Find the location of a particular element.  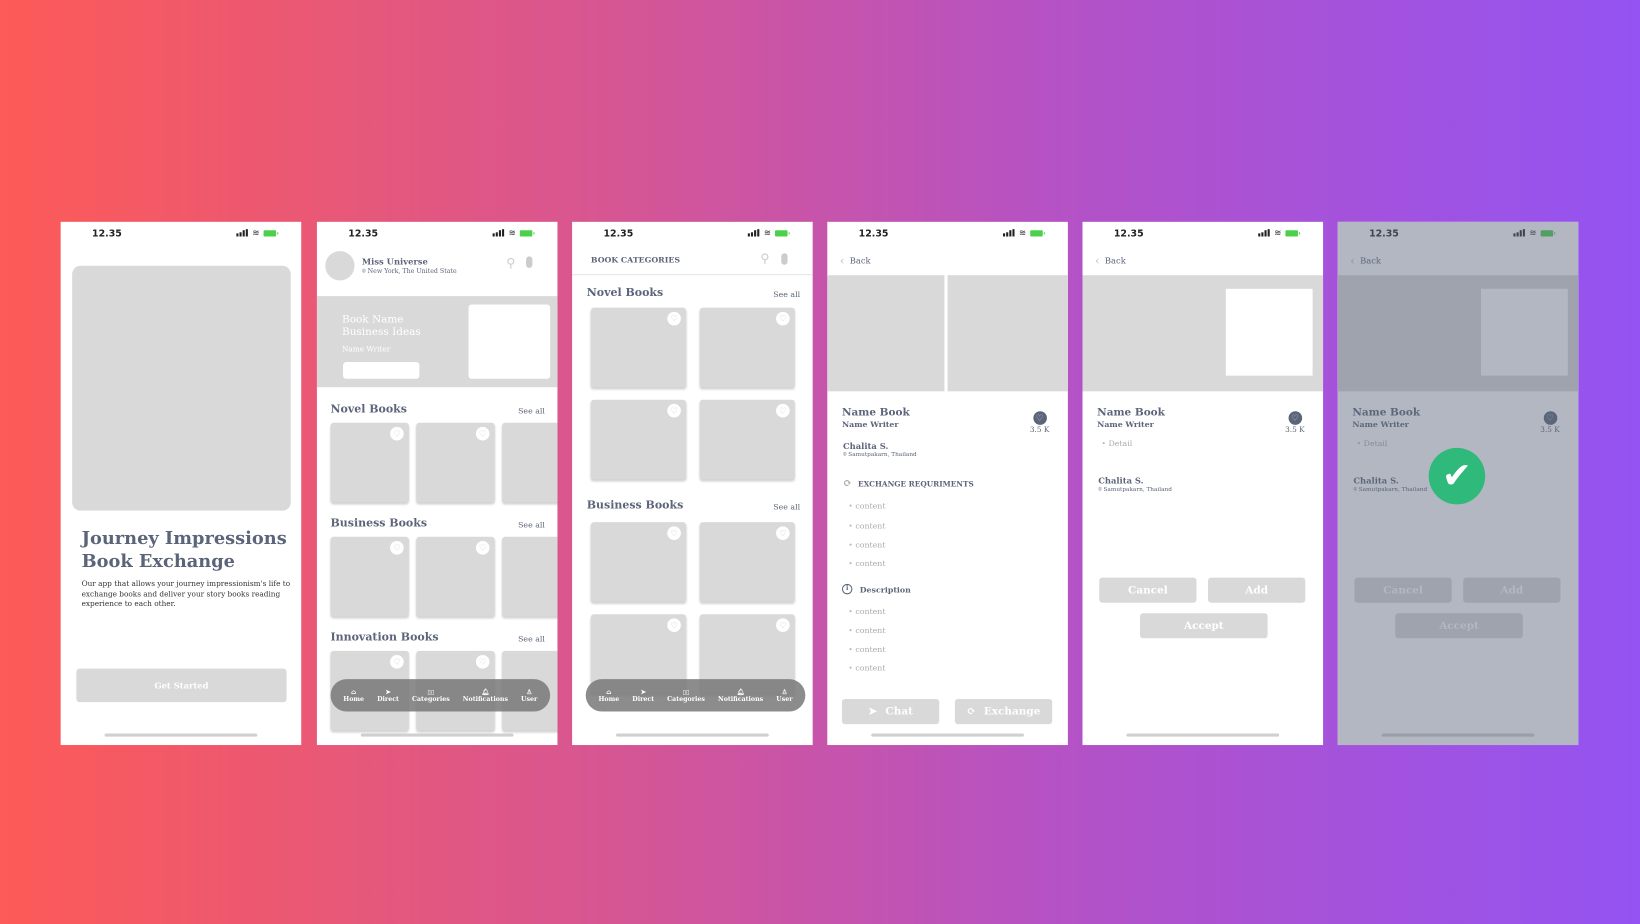

accept-button: Accept is located at coordinates (1204, 626).